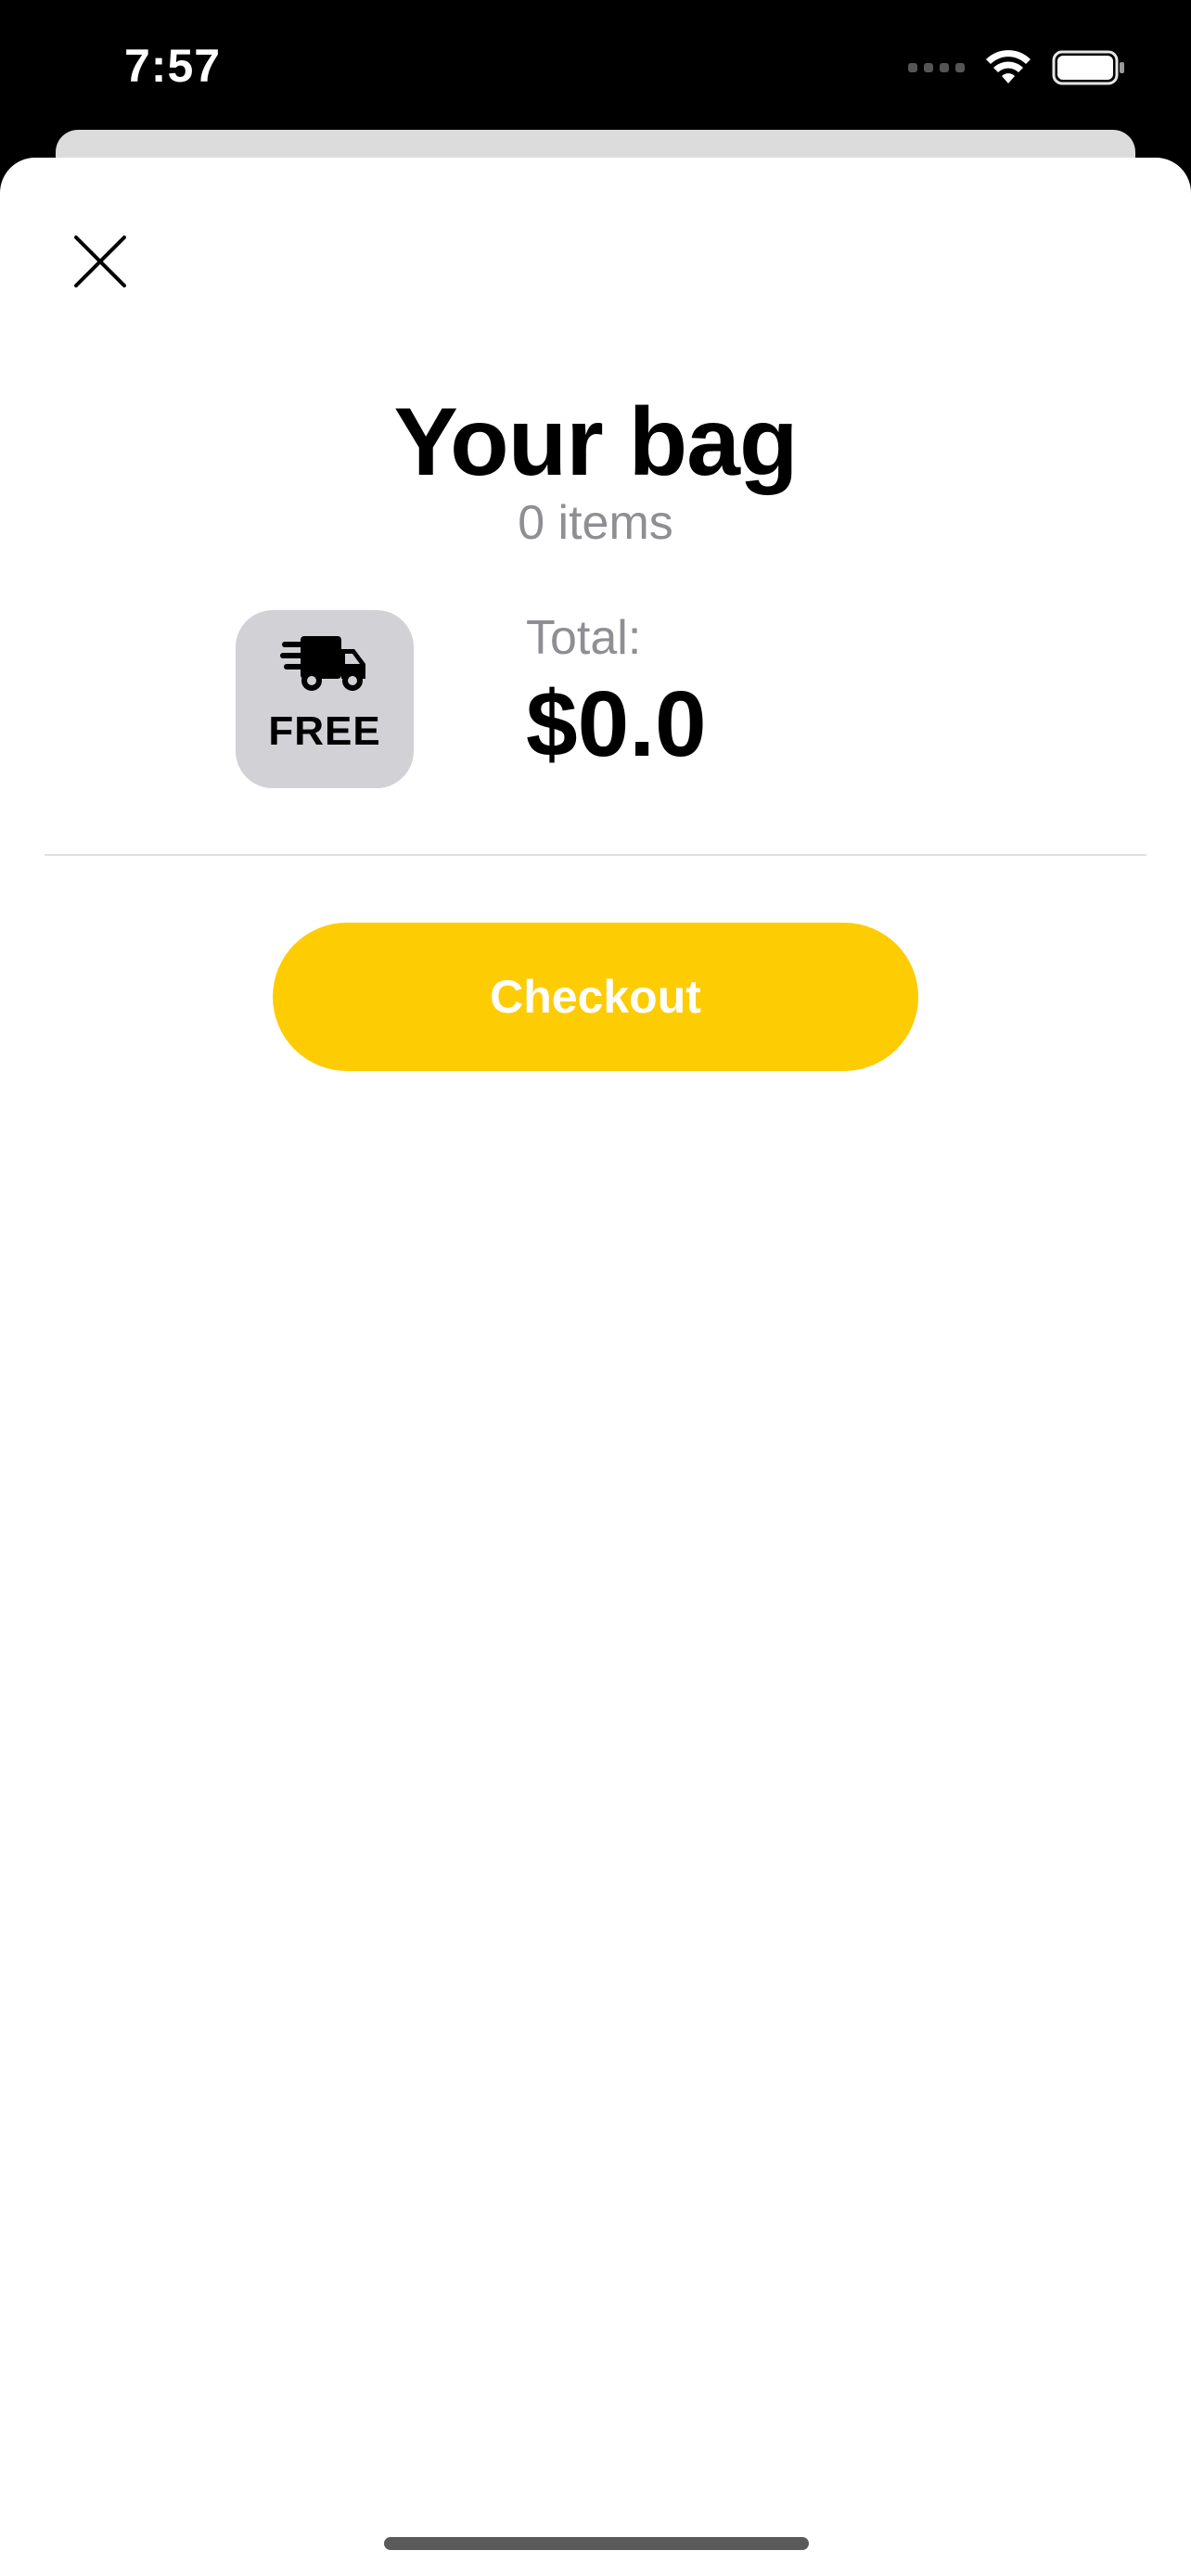 This screenshot has height=2576, width=1191. What do you see at coordinates (173, 66) in the screenshot?
I see `status-time: 7:57` at bounding box center [173, 66].